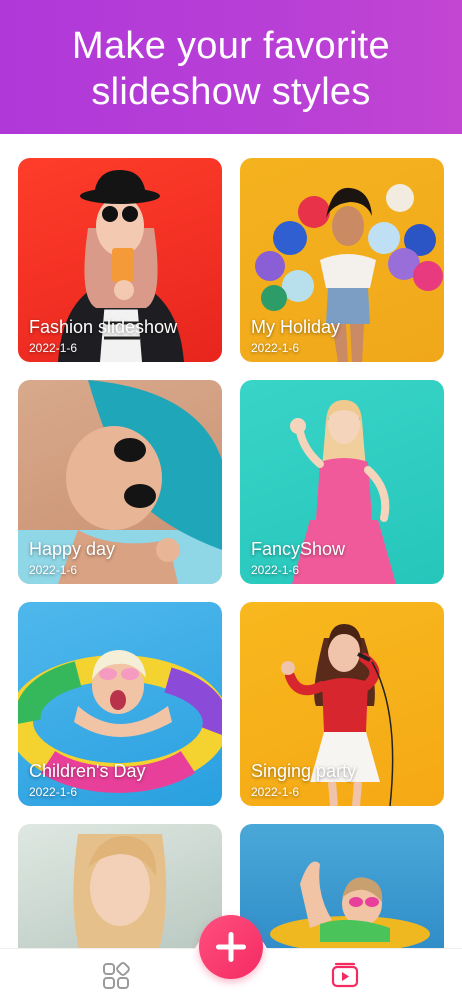  Describe the element at coordinates (342, 482) in the screenshot. I see `template-card-fancyshow: FancyShow 2022-1-6` at that location.